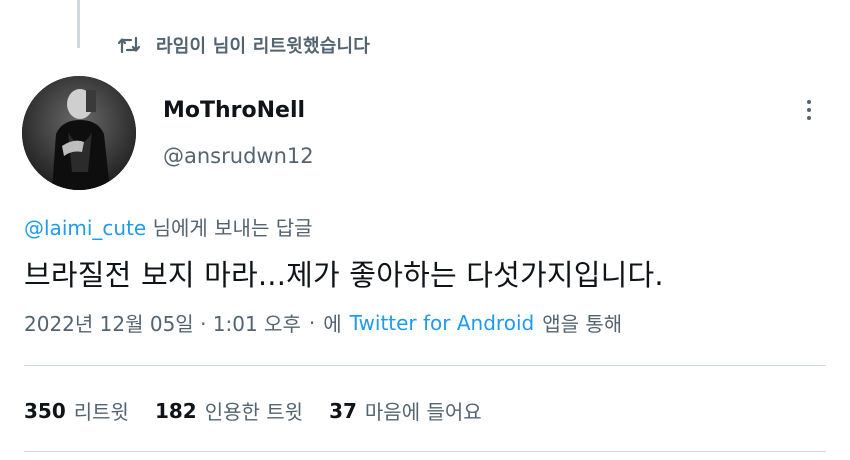 The height and width of the screenshot is (460, 850). What do you see at coordinates (344, 275) in the screenshot?
I see `tweet-text: 브라질전 보지 마라...제가 좋아하는 다섯가지입니다.` at bounding box center [344, 275].